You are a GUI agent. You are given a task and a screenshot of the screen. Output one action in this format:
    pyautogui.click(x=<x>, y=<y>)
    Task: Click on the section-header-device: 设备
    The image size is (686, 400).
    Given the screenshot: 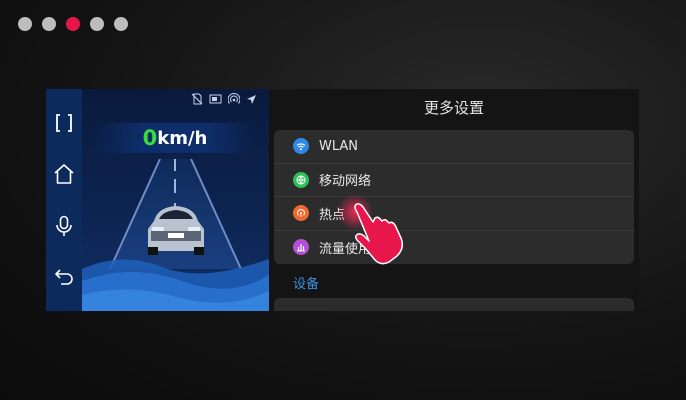 What is the action you would take?
    pyautogui.click(x=306, y=284)
    